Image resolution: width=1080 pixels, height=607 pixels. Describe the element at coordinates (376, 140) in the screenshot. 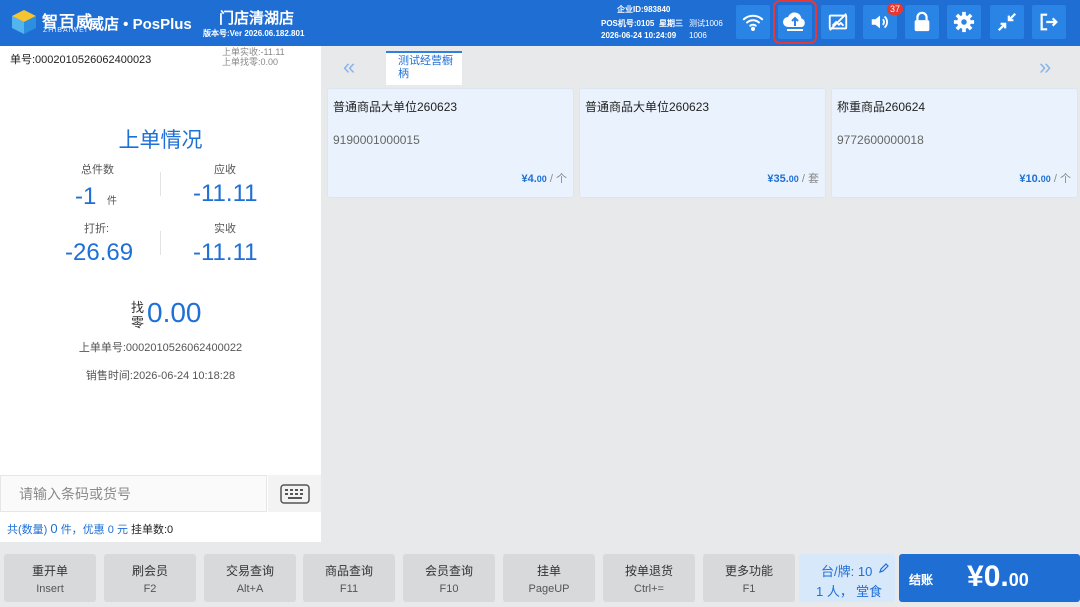

I see `product-code: 9190001000015` at that location.